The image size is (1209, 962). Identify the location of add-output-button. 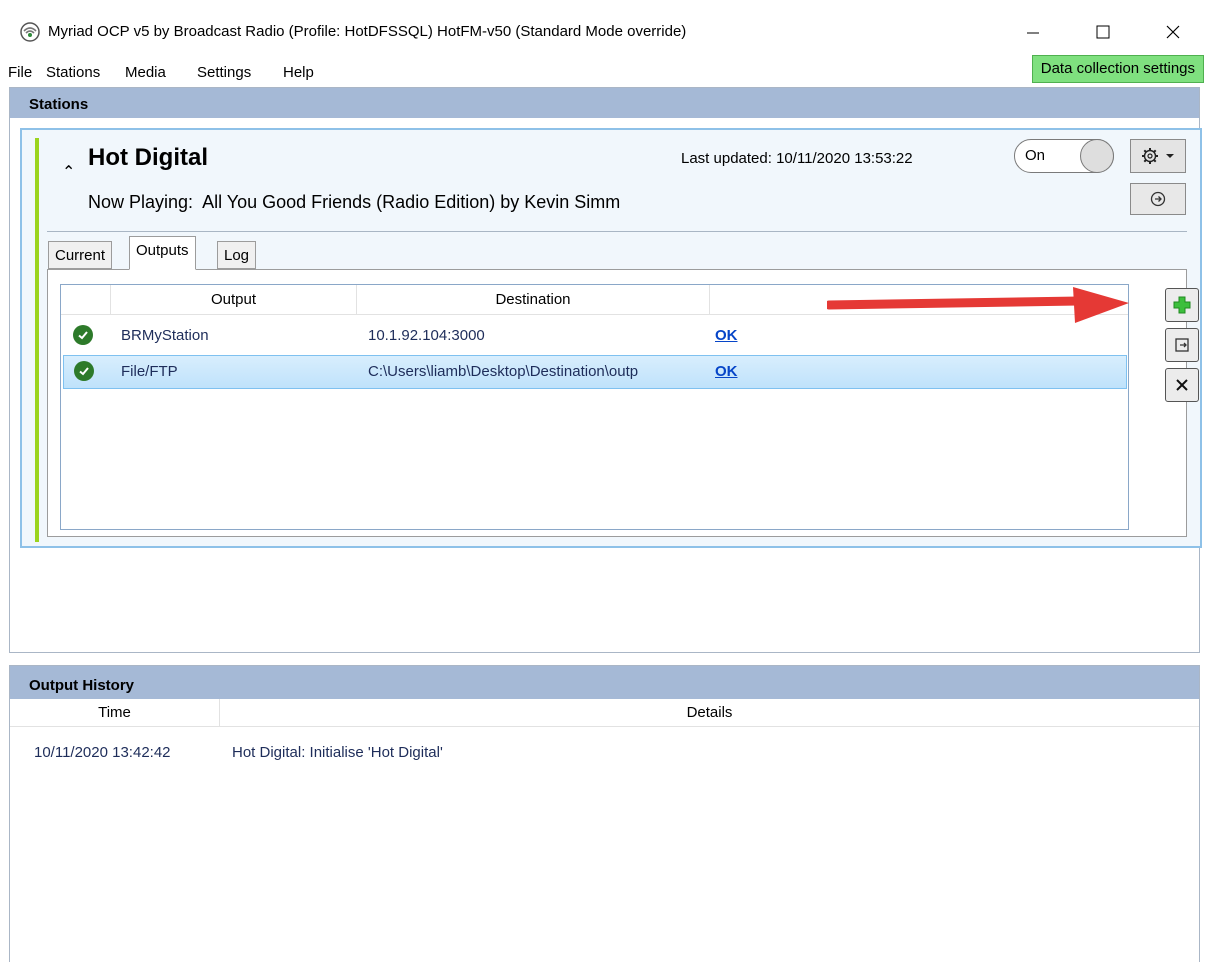
(1182, 305).